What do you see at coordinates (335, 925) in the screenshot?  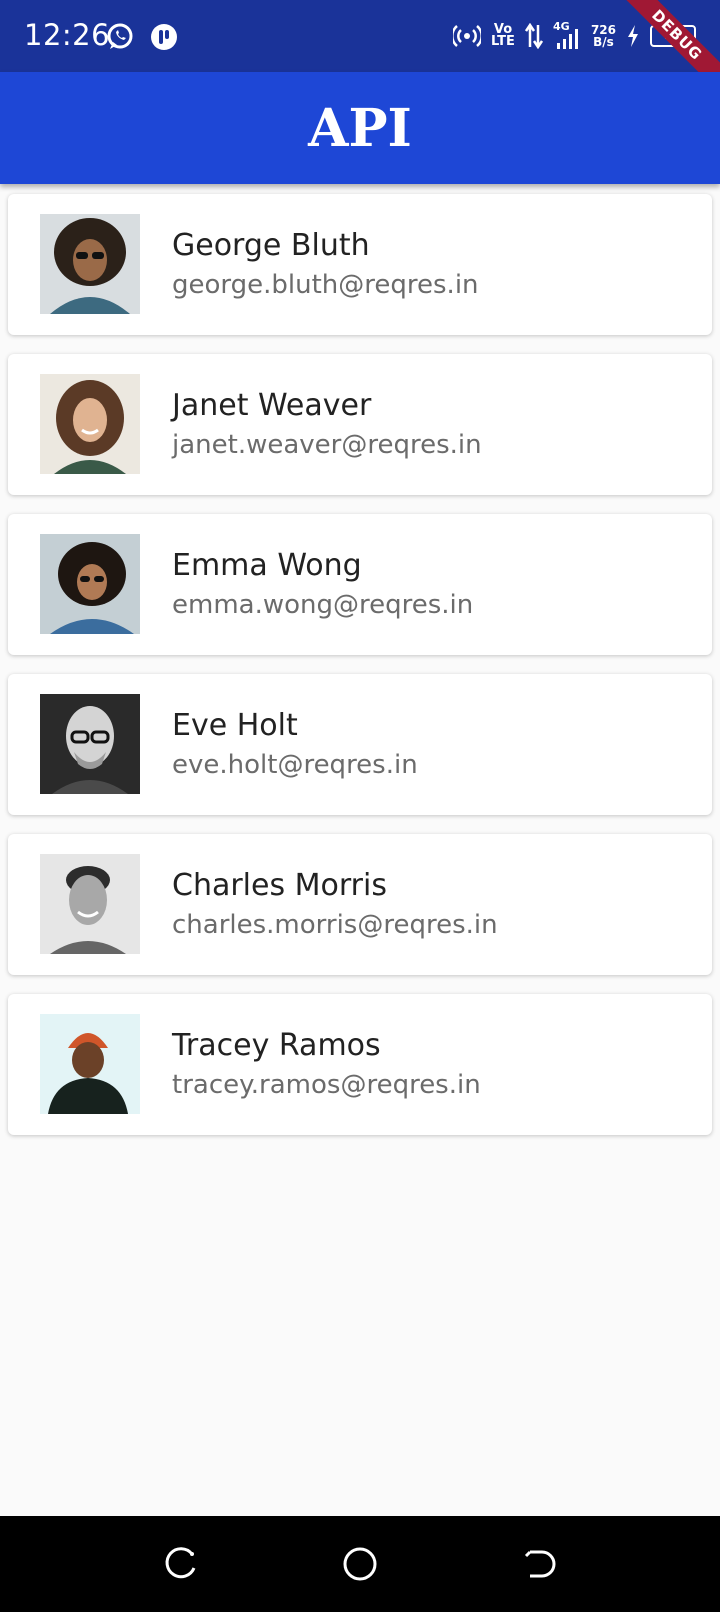 I see `user-email: charles.morris@reqres.in` at bounding box center [335, 925].